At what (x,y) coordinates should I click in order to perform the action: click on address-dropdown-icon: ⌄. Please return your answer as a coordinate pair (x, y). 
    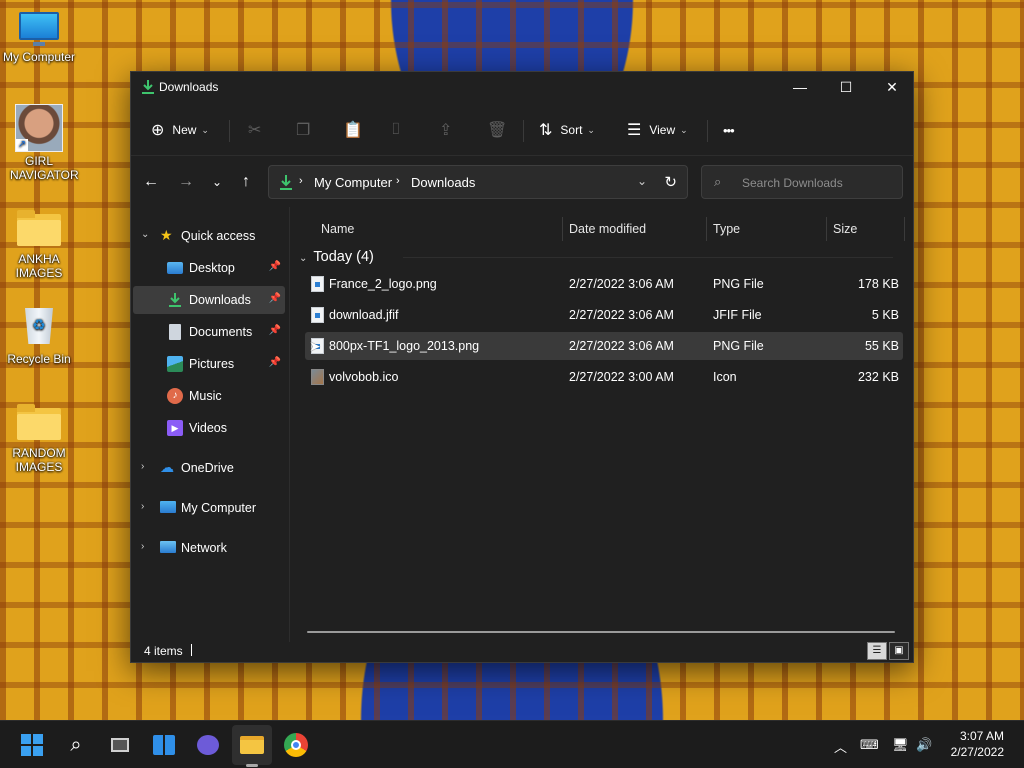
    Looking at the image, I should click on (642, 181).